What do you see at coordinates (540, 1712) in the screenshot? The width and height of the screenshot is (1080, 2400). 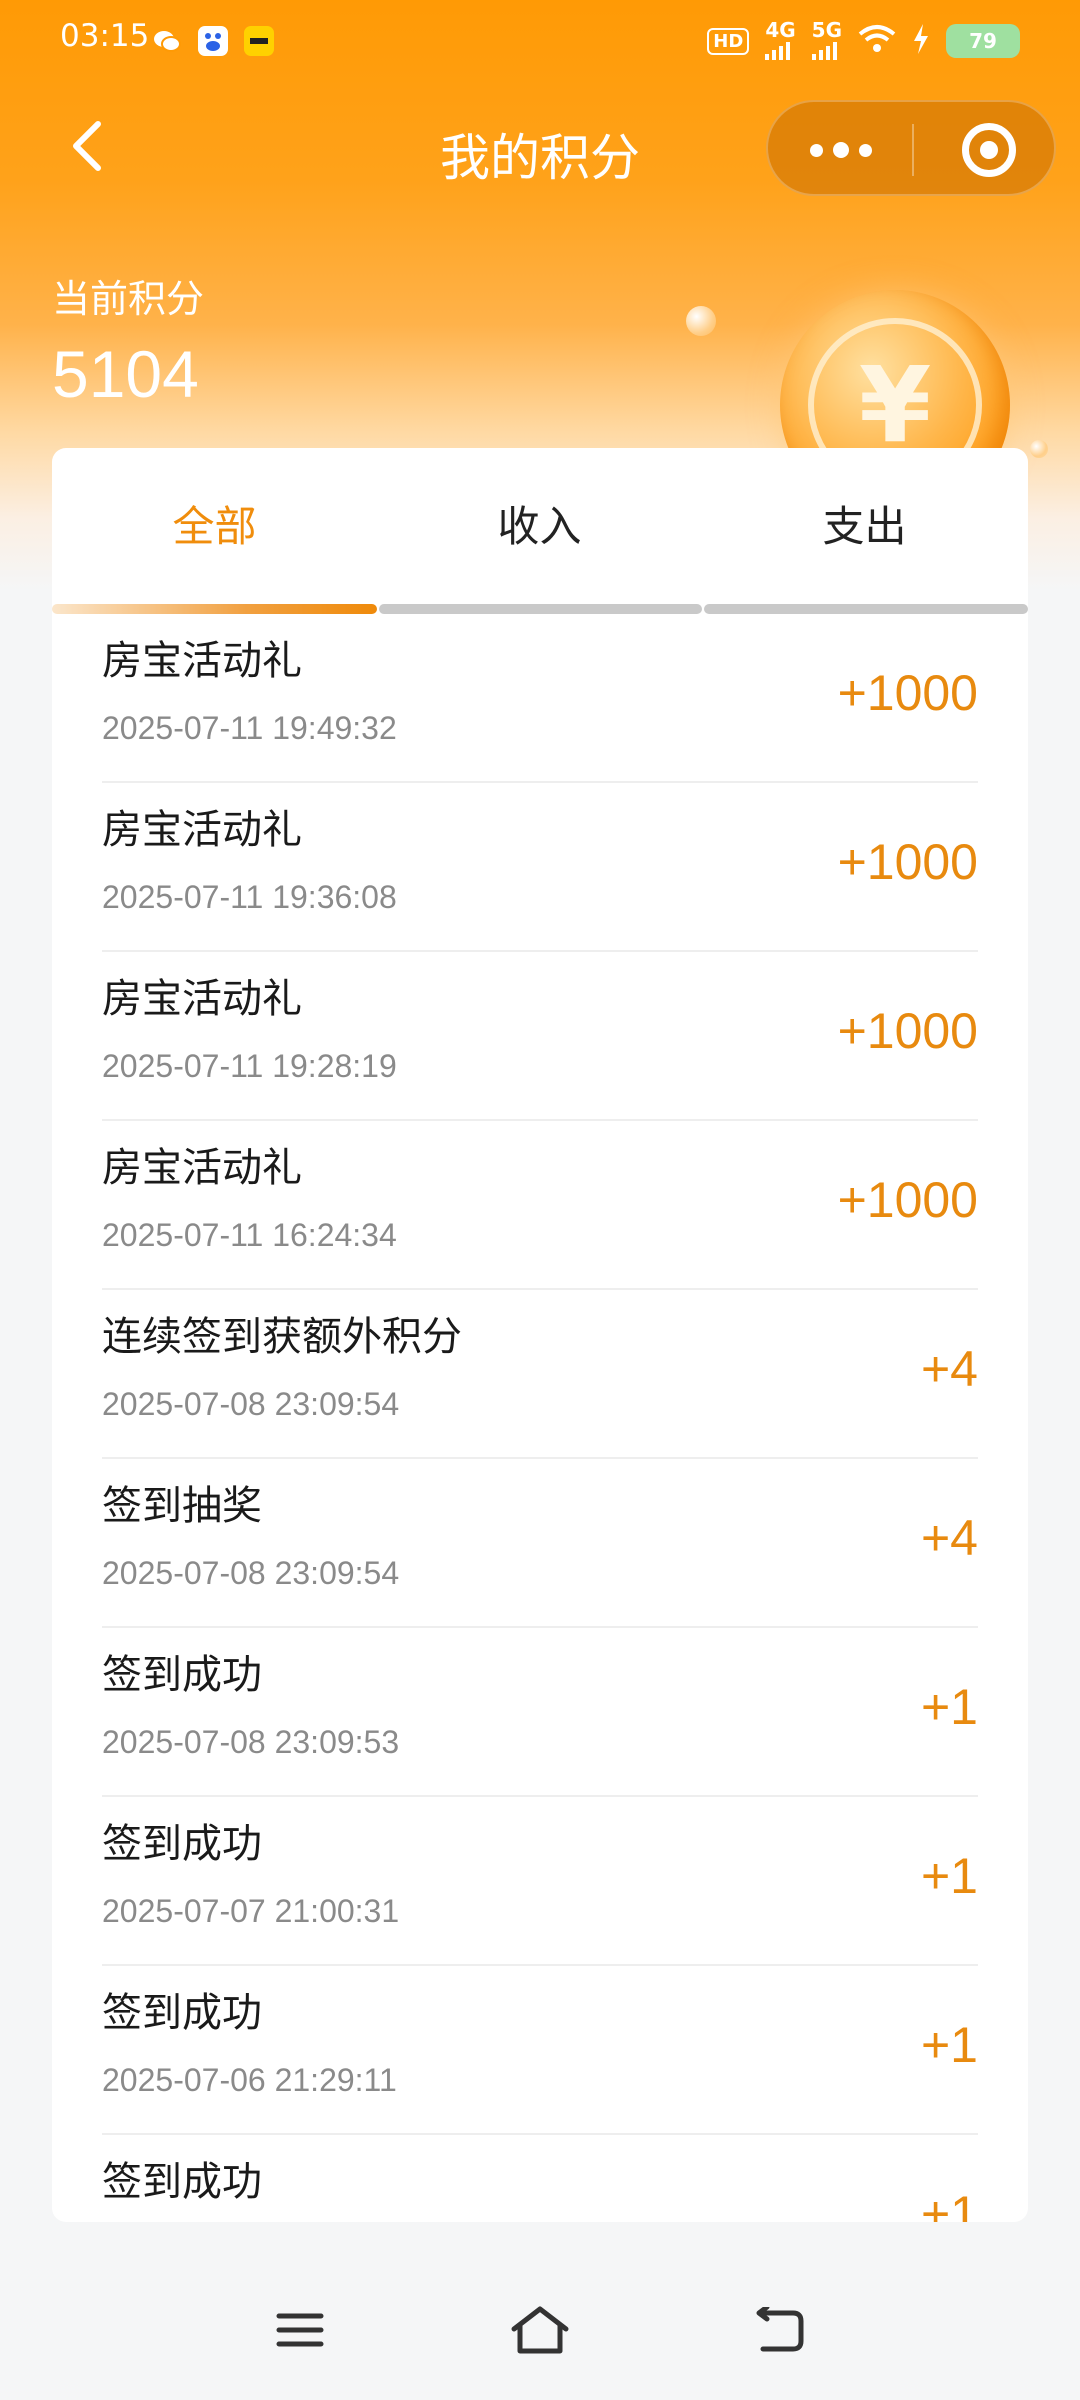 I see `list-item: 签到成功 2025-07-08 23:09:53 +1` at bounding box center [540, 1712].